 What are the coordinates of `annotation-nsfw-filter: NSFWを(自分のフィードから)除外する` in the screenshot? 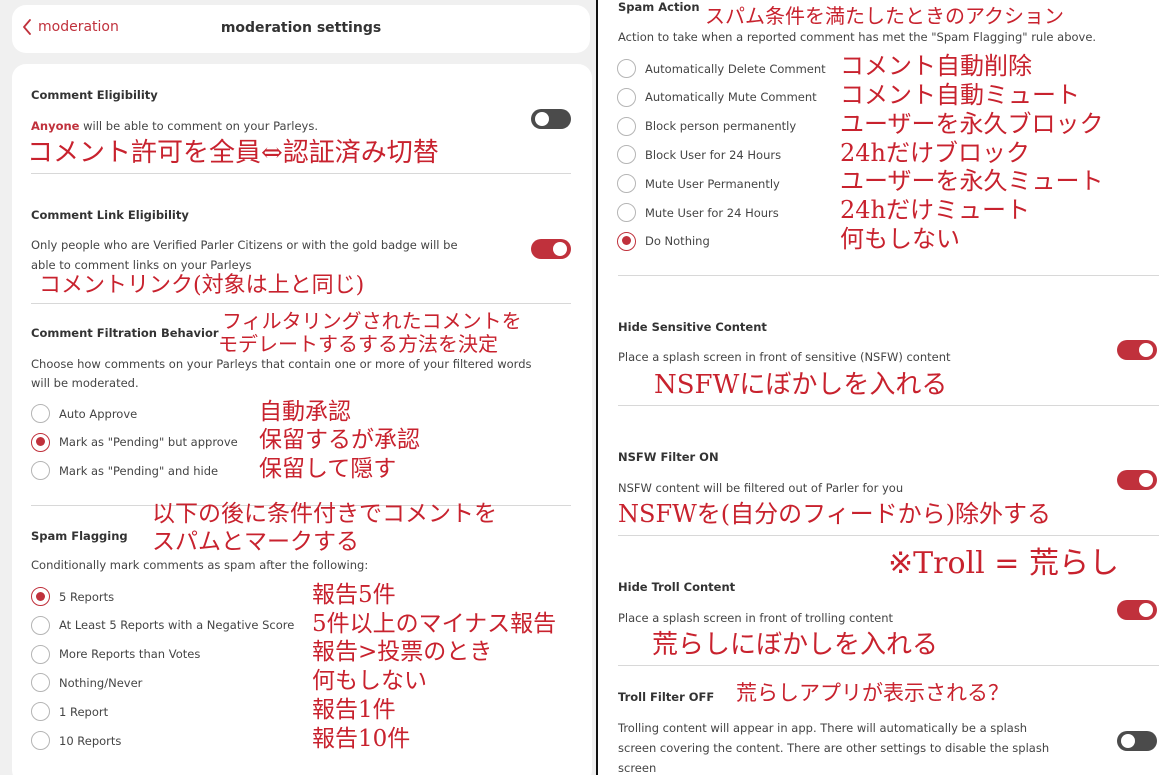 It's located at (835, 514).